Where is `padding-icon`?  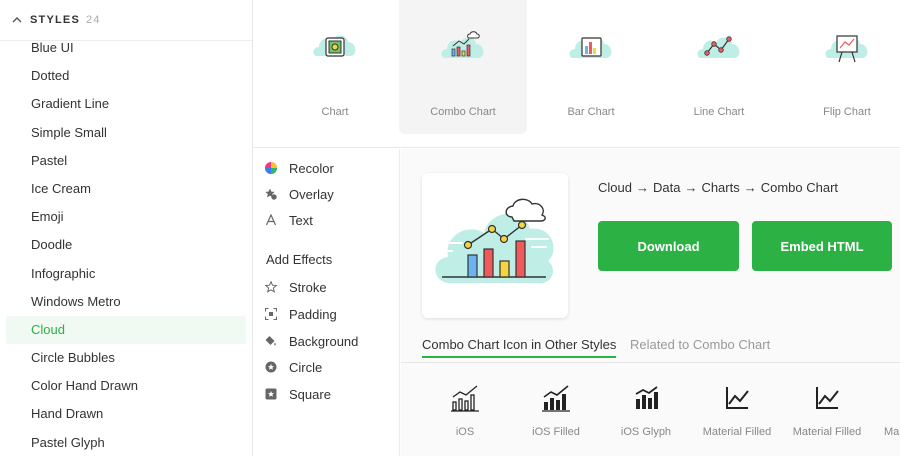 padding-icon is located at coordinates (277, 314).